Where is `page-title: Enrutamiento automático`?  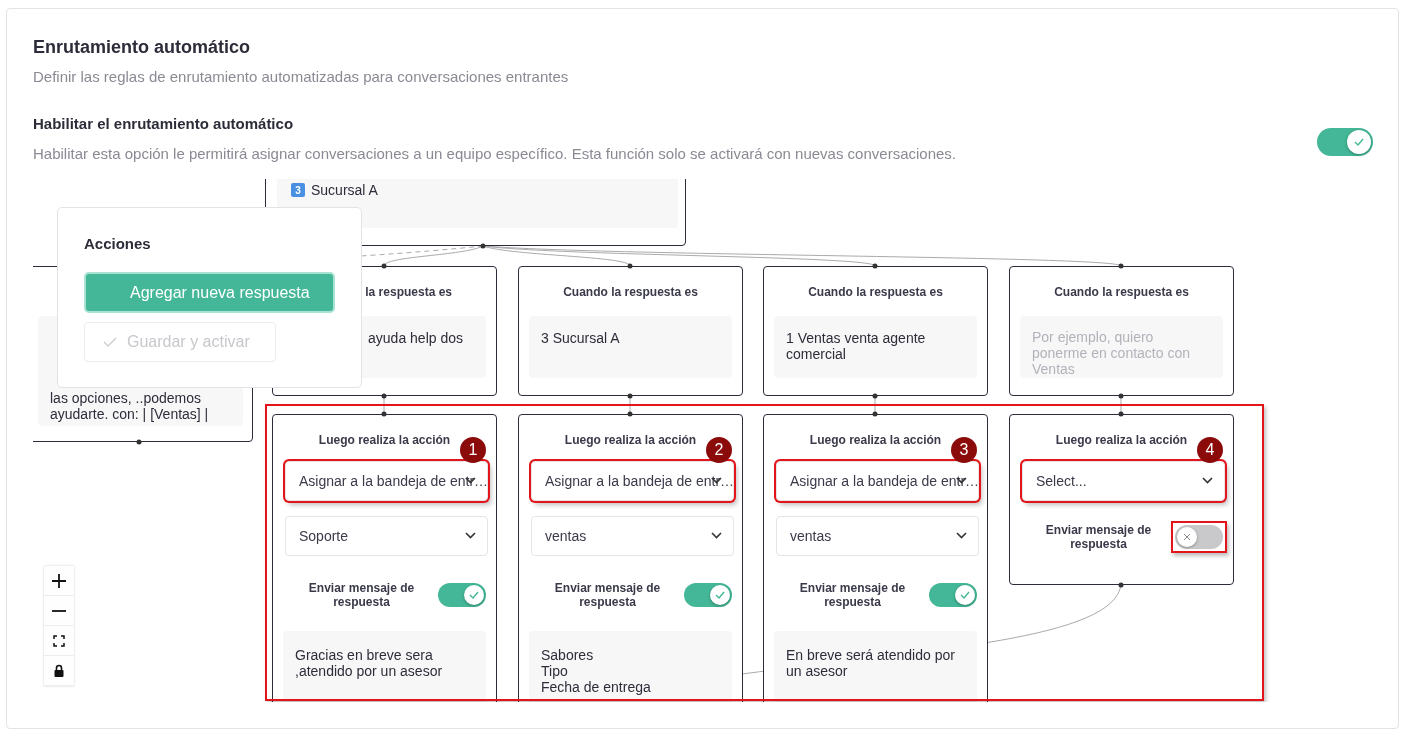 page-title: Enrutamiento automático is located at coordinates (142, 47).